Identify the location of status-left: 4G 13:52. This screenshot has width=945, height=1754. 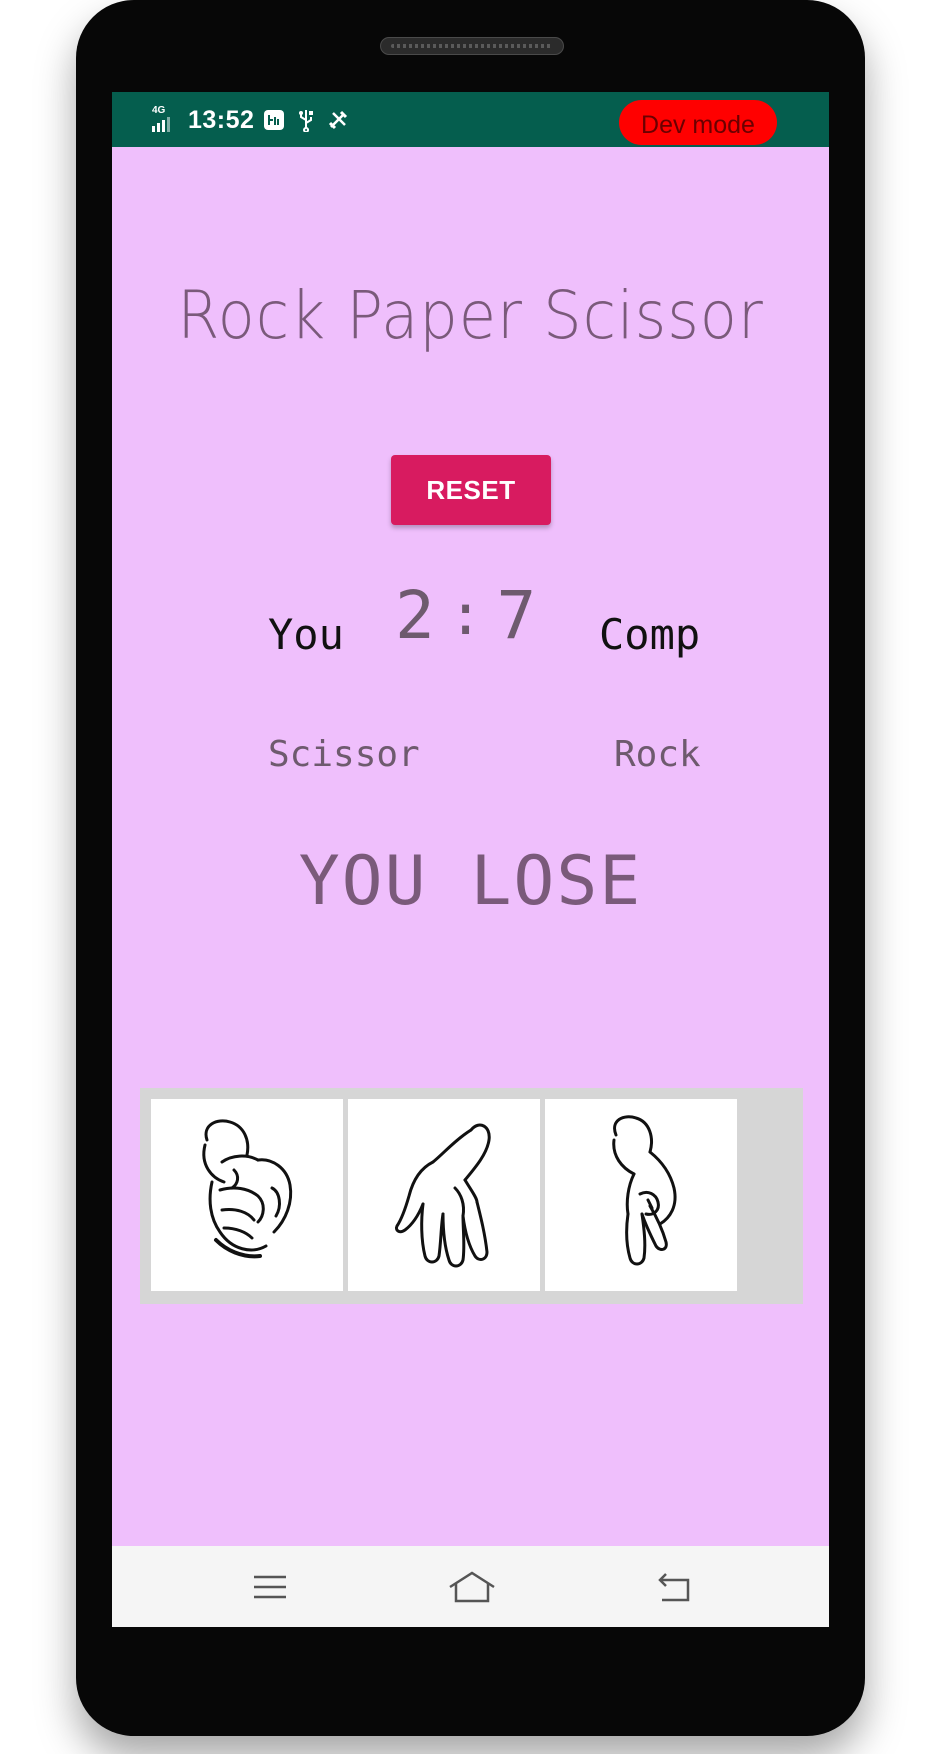
(250, 120).